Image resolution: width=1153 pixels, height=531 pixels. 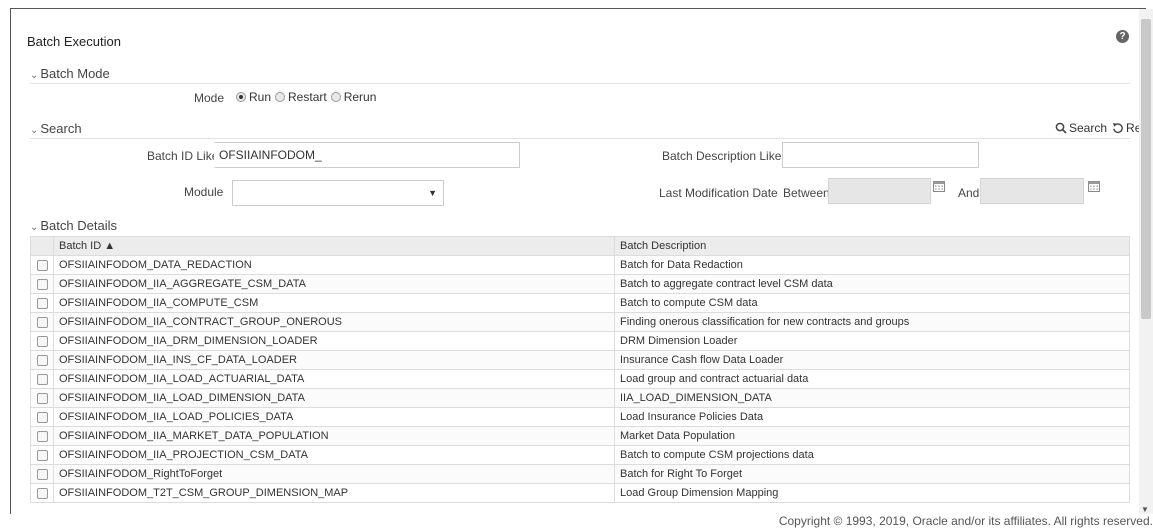 I want to click on module-label: Module, so click(x=204, y=192).